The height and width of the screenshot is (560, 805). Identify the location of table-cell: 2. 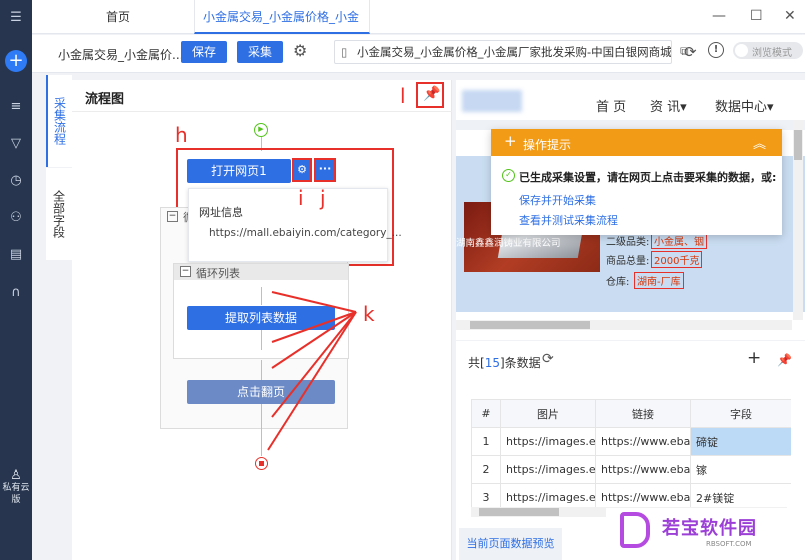
(486, 469).